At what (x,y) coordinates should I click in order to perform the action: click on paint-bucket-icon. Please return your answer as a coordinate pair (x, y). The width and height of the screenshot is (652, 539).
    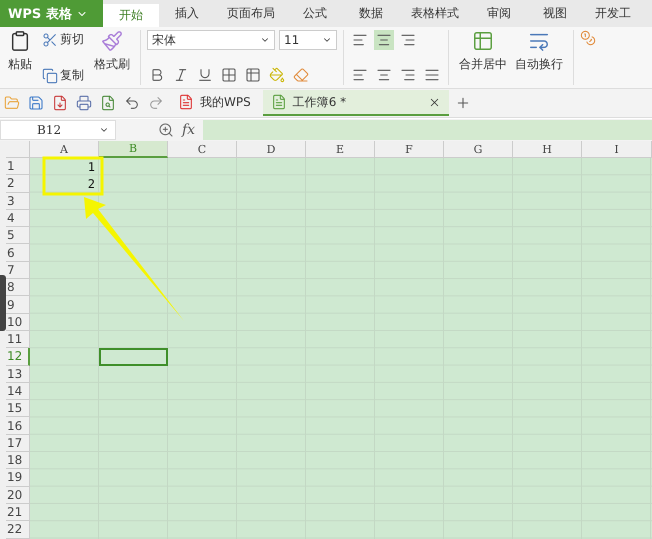
    Looking at the image, I should click on (277, 75).